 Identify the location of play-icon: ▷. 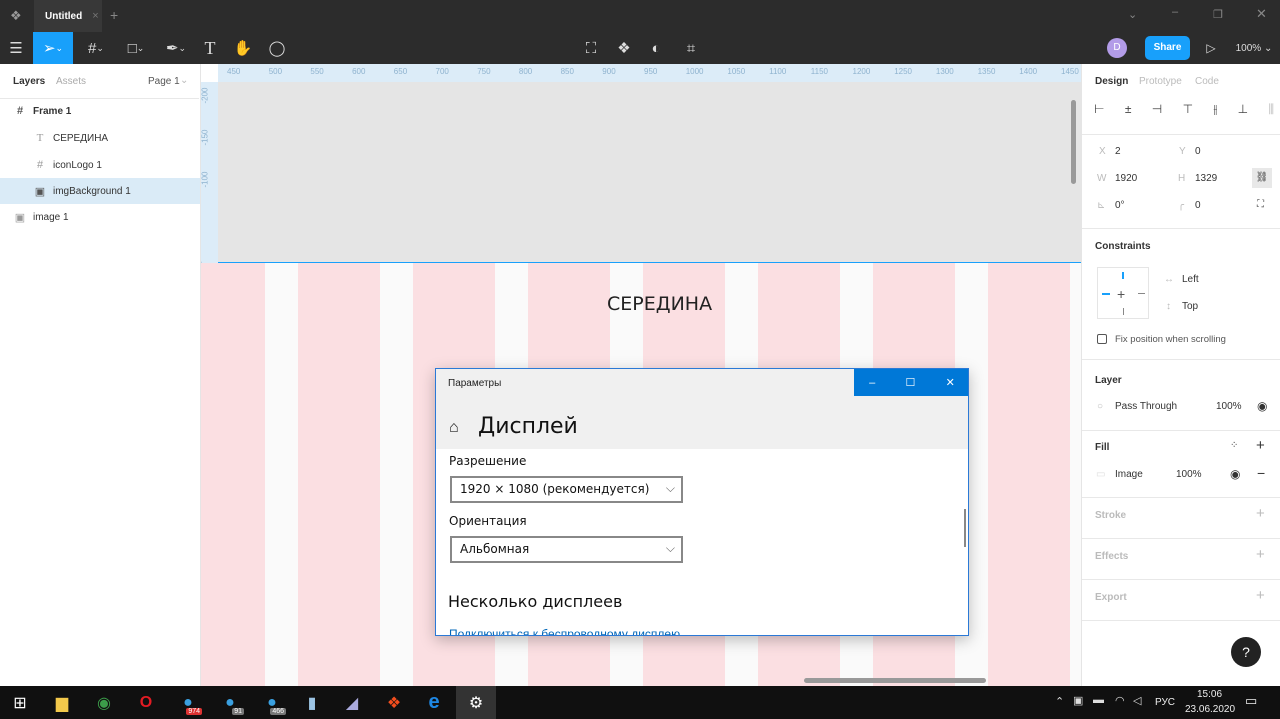
(1211, 48).